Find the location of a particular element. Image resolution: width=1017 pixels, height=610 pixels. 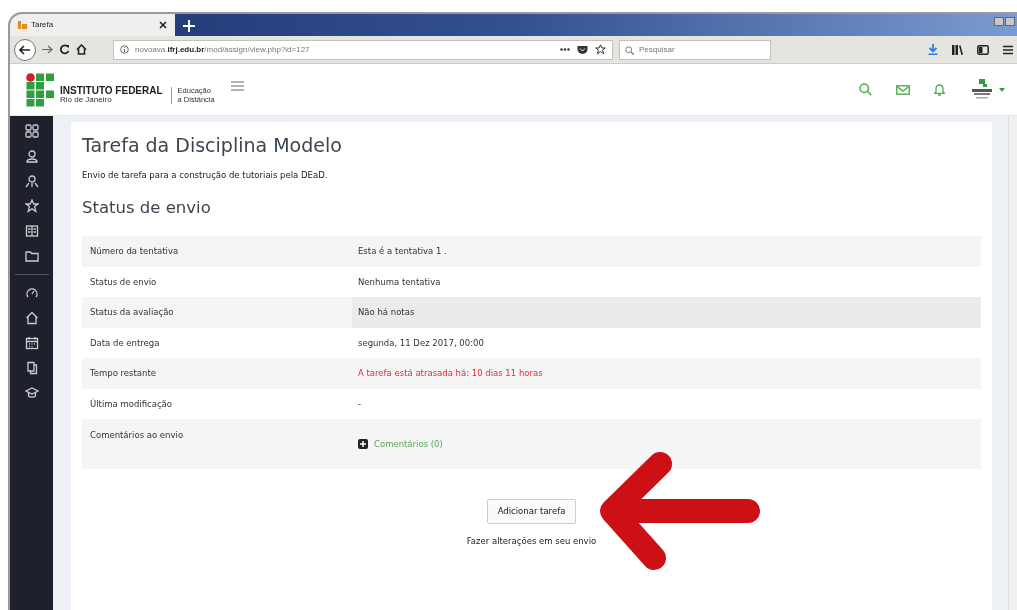

close-icon is located at coordinates (163, 25).